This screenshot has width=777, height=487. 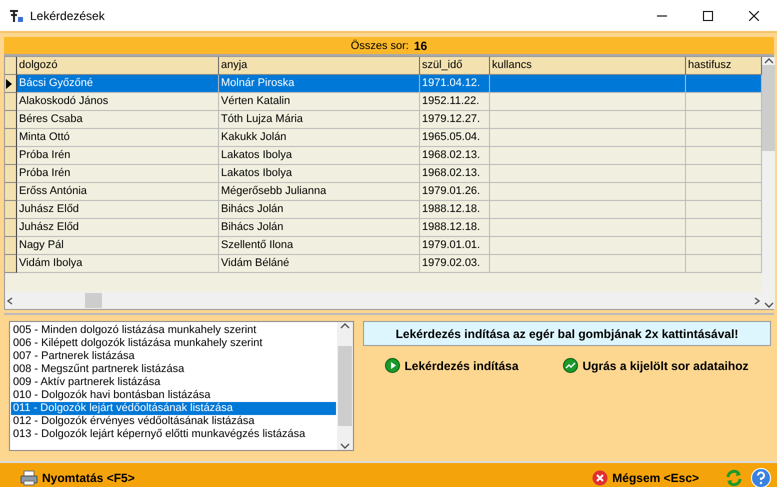 What do you see at coordinates (173, 434) in the screenshot?
I see `query-item: 013 - Dolgozók lejárt képernyő előtti munkavégzés listázása` at bounding box center [173, 434].